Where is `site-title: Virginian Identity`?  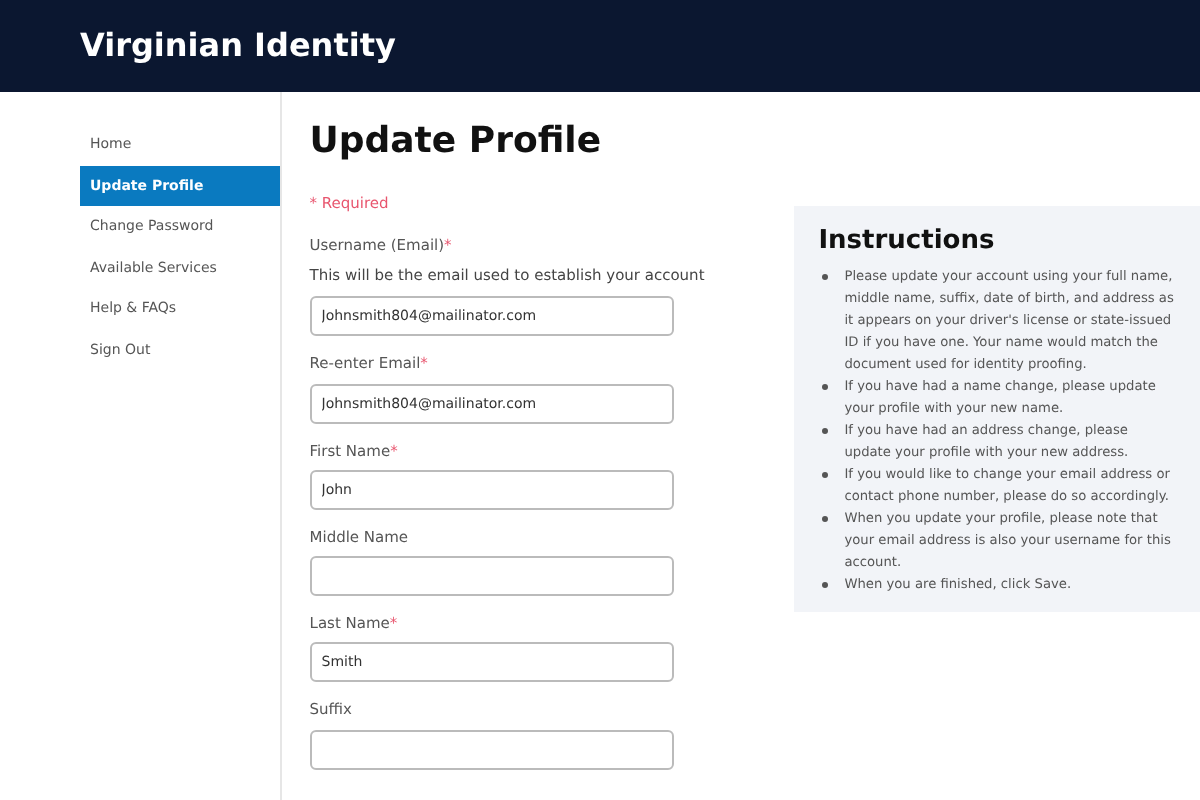
site-title: Virginian Identity is located at coordinates (238, 46).